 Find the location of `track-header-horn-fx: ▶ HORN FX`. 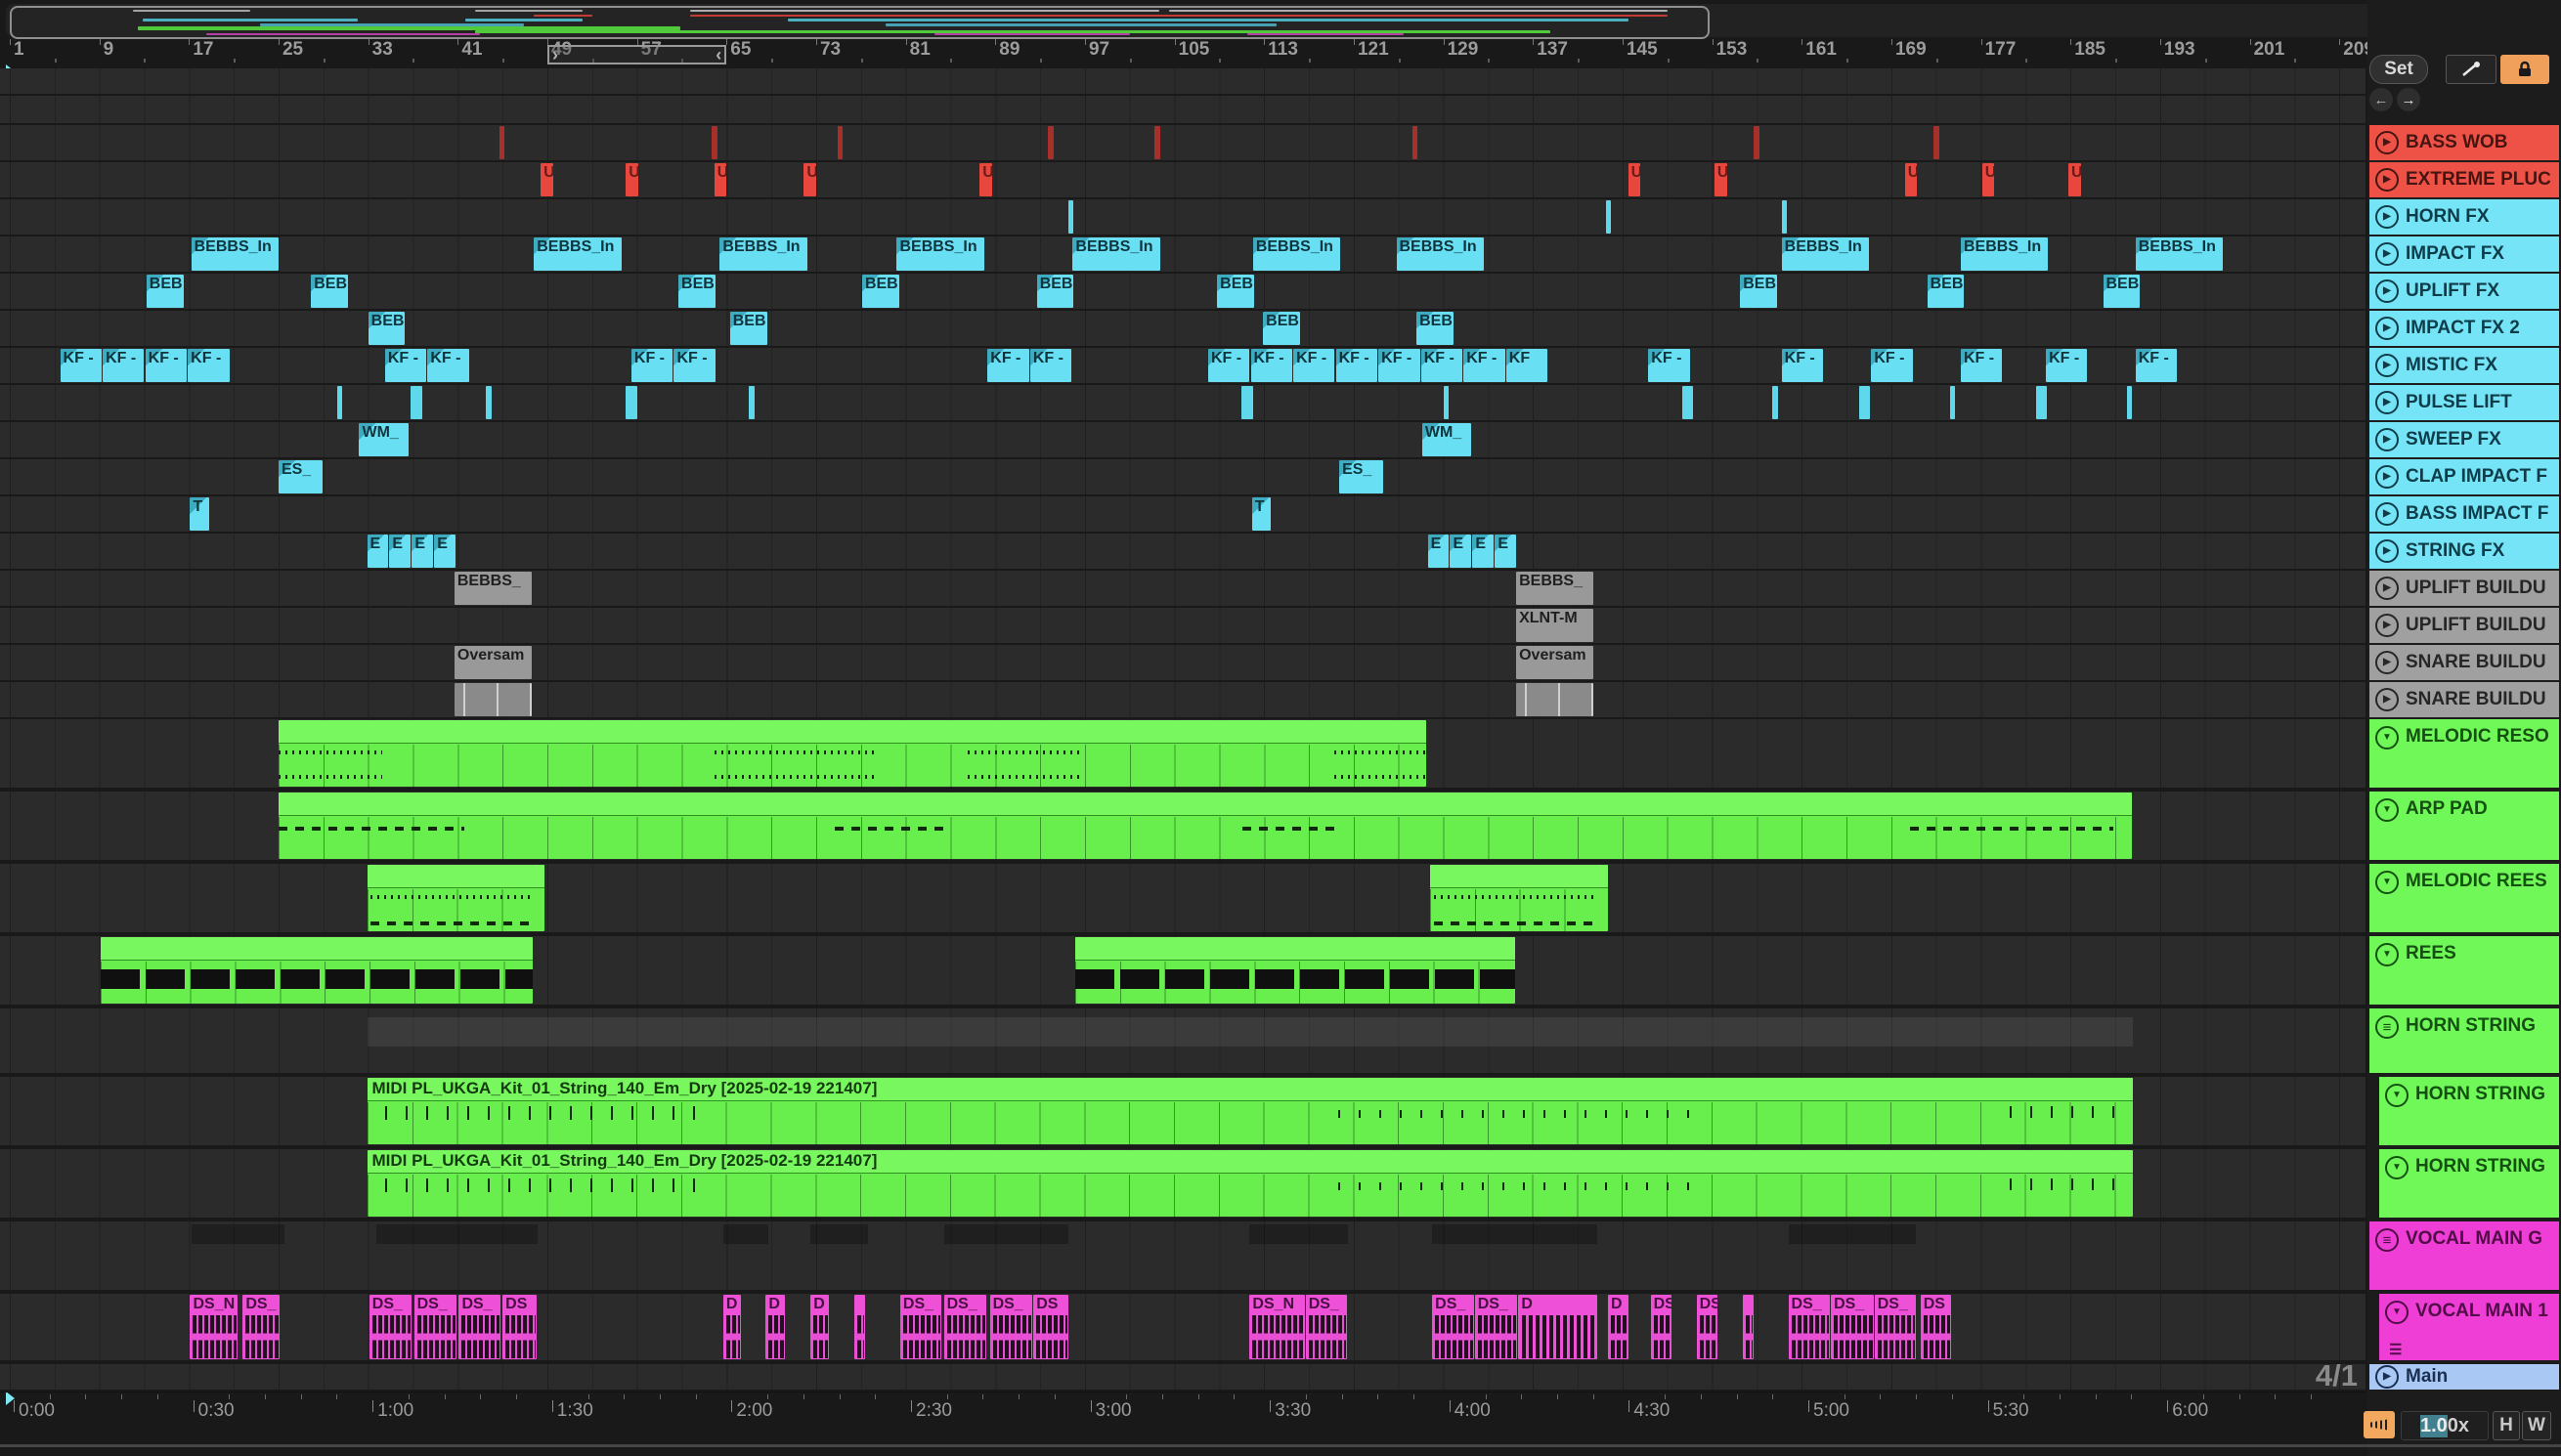

track-header-horn-fx: ▶ HORN FX is located at coordinates (2464, 217).